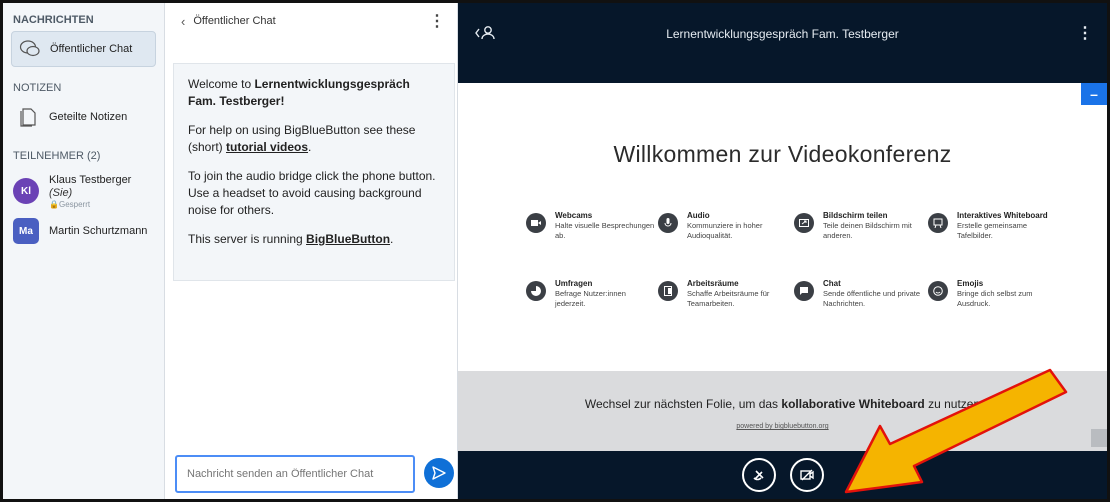  Describe the element at coordinates (37, 88) in the screenshot. I see `notes-section-title: NOTIZEN` at that location.